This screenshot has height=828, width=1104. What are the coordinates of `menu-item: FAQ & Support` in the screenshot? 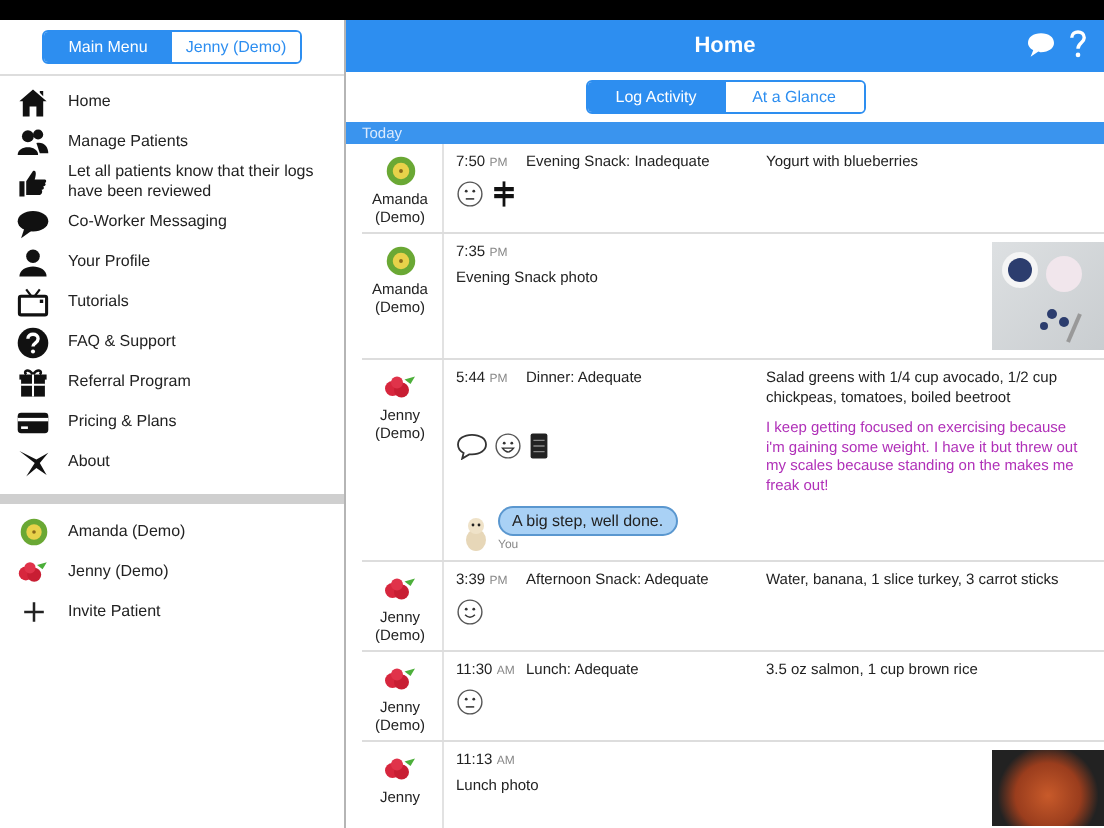 It's located at (122, 342).